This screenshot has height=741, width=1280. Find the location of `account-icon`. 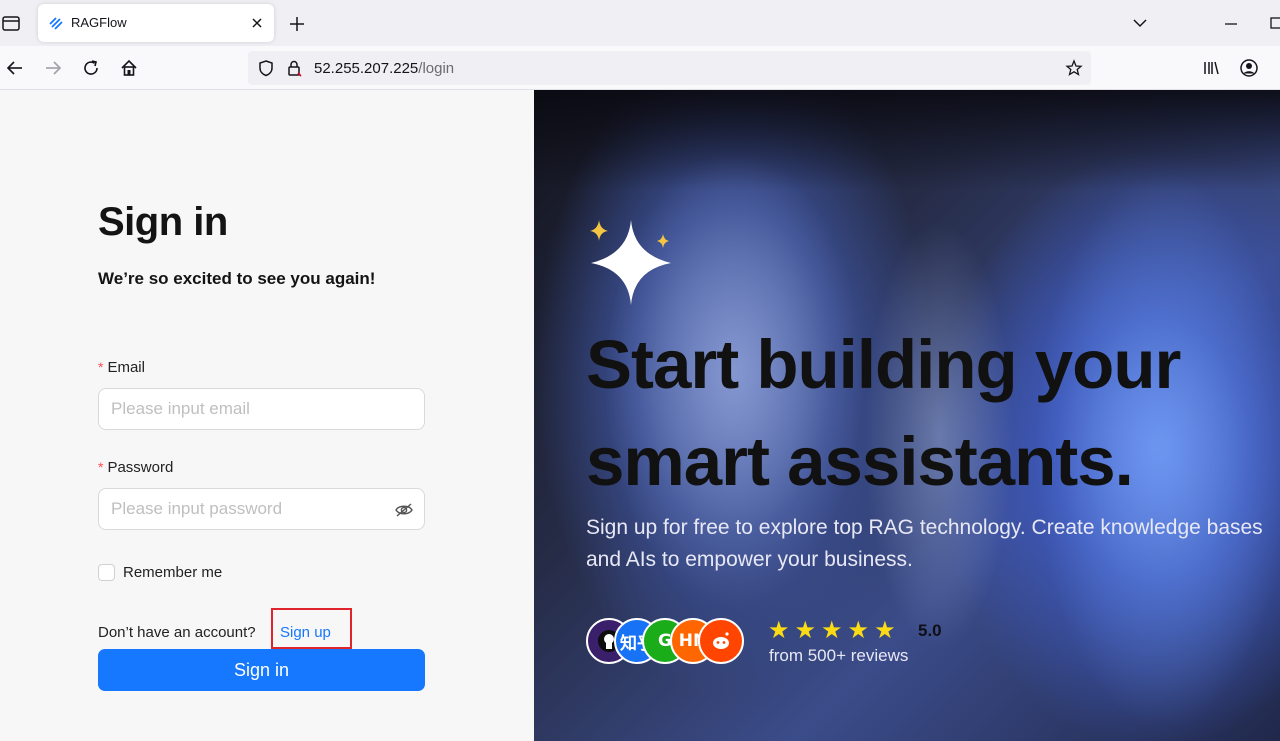

account-icon is located at coordinates (1249, 68).